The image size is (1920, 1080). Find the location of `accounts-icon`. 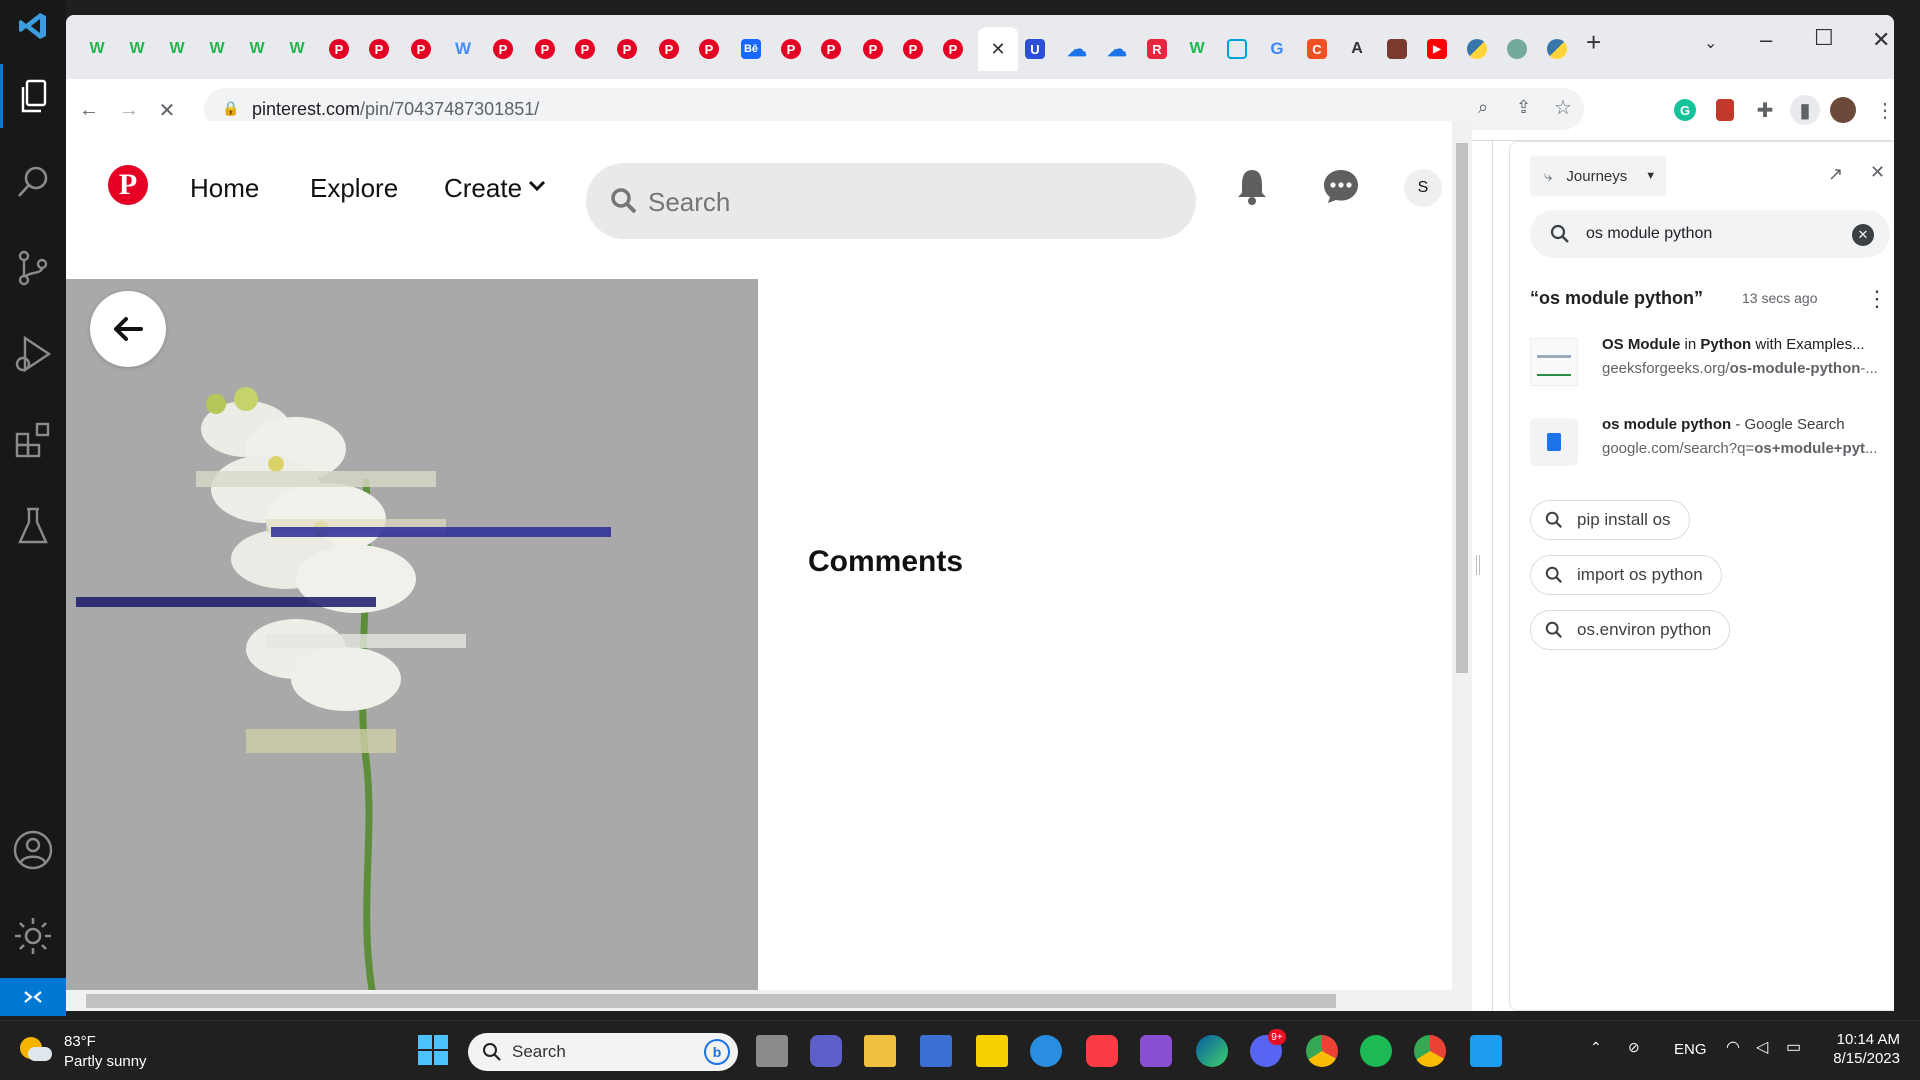

accounts-icon is located at coordinates (33, 850).